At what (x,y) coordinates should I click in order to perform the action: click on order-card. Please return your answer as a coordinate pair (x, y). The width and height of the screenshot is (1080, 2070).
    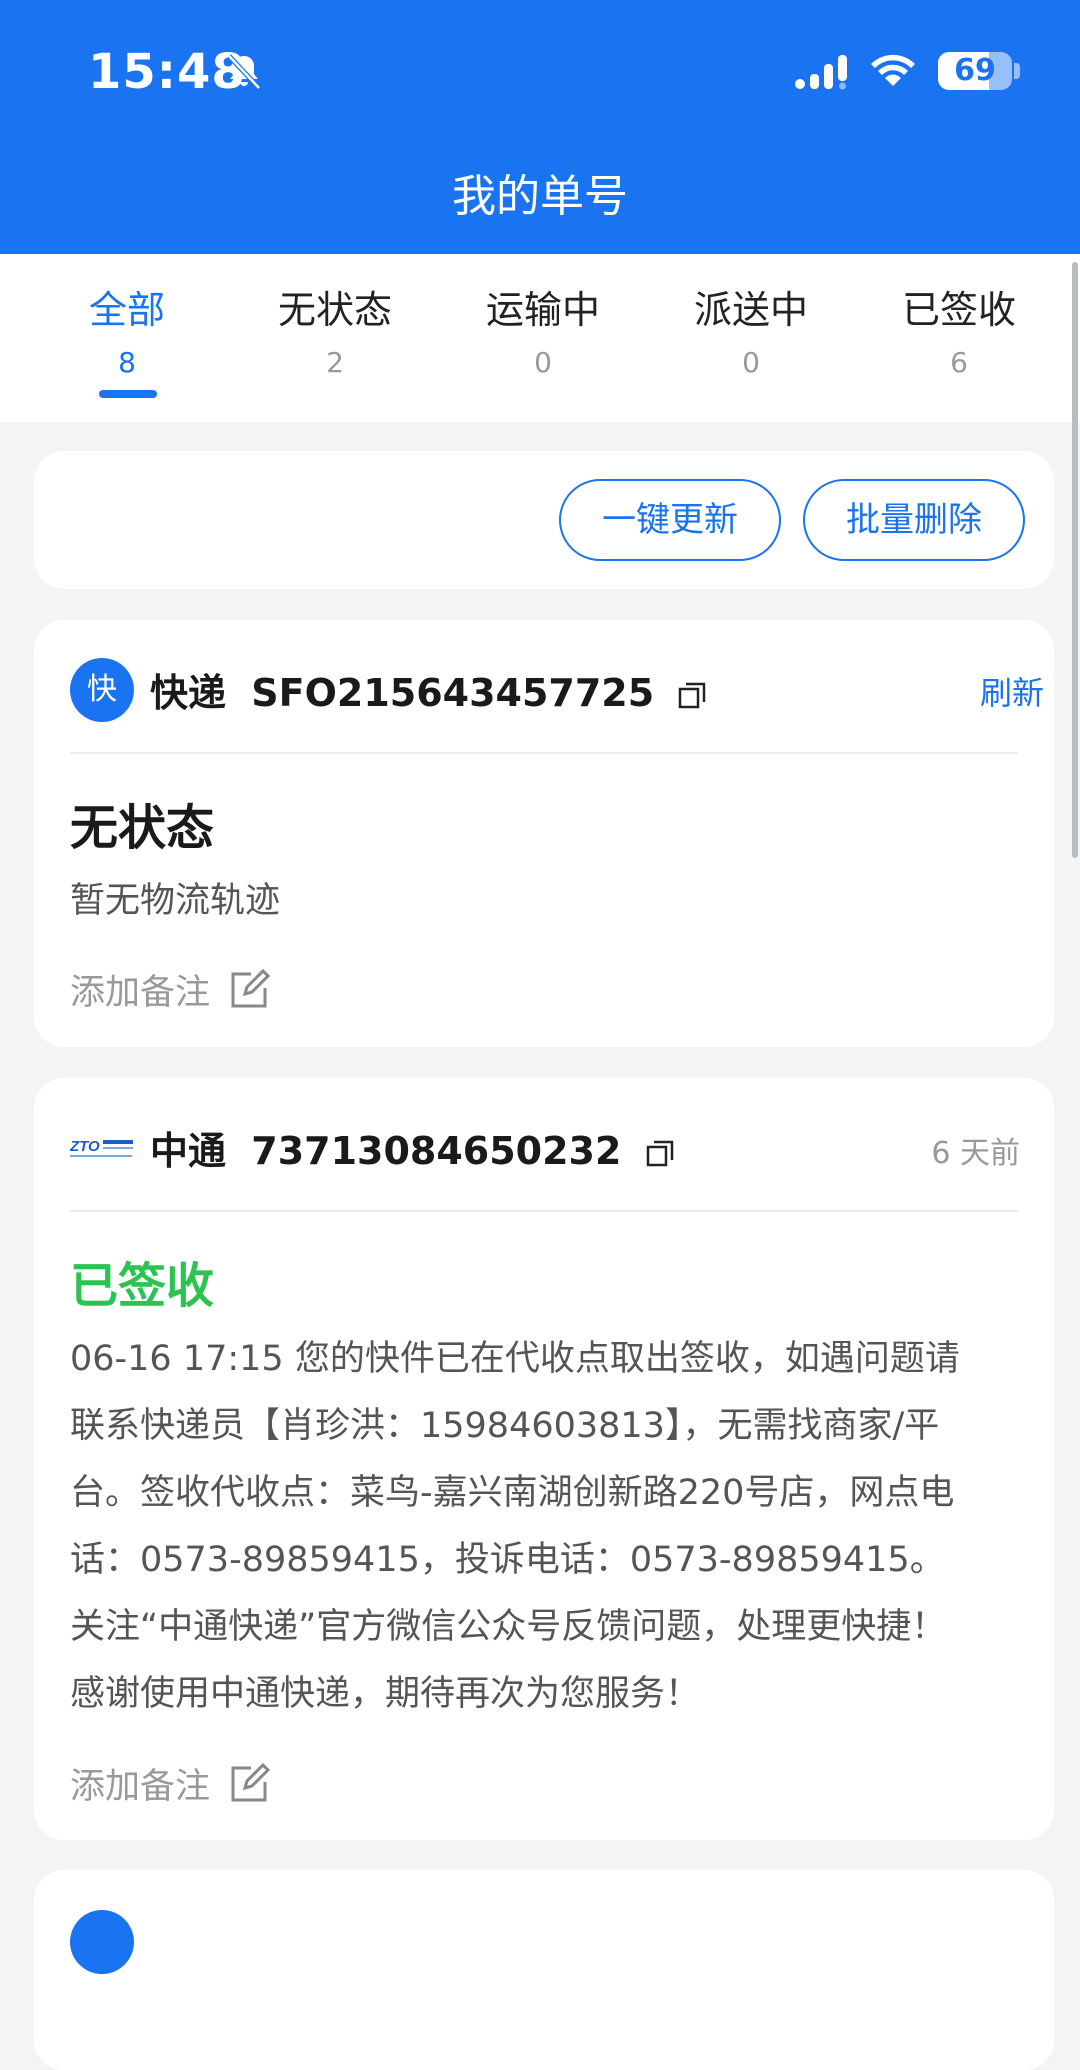
    Looking at the image, I should click on (544, 1970).